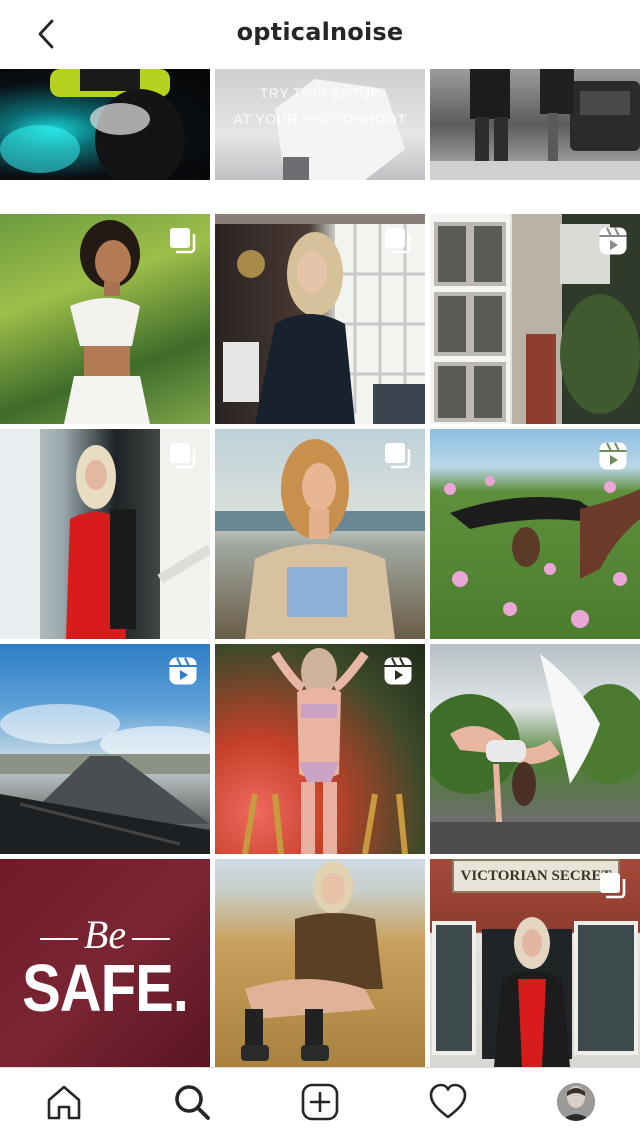 The image size is (640, 1138). What do you see at coordinates (320, 119) in the screenshot?
I see `setup-text-line2: AT YOUR PHOTOSHOOT` at bounding box center [320, 119].